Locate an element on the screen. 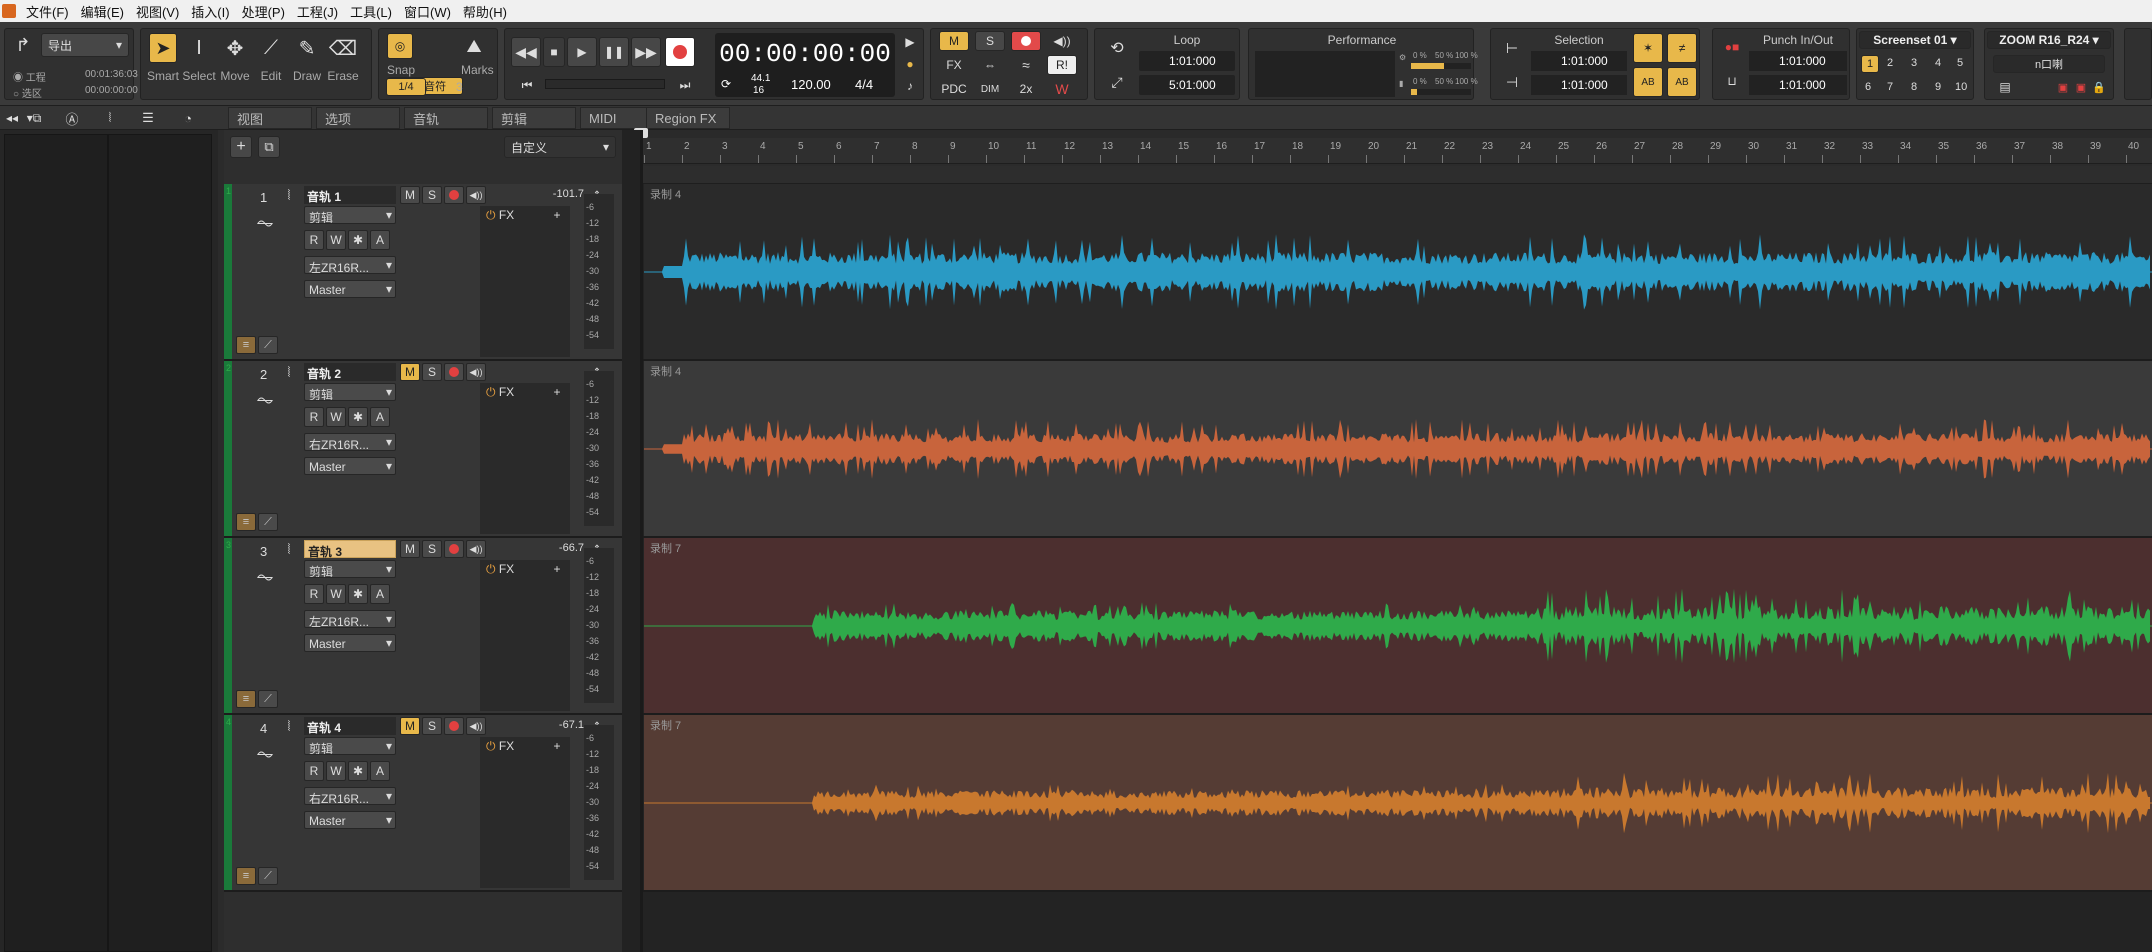 The image size is (2152, 952). track-name: 音轨 1 is located at coordinates (350, 195).